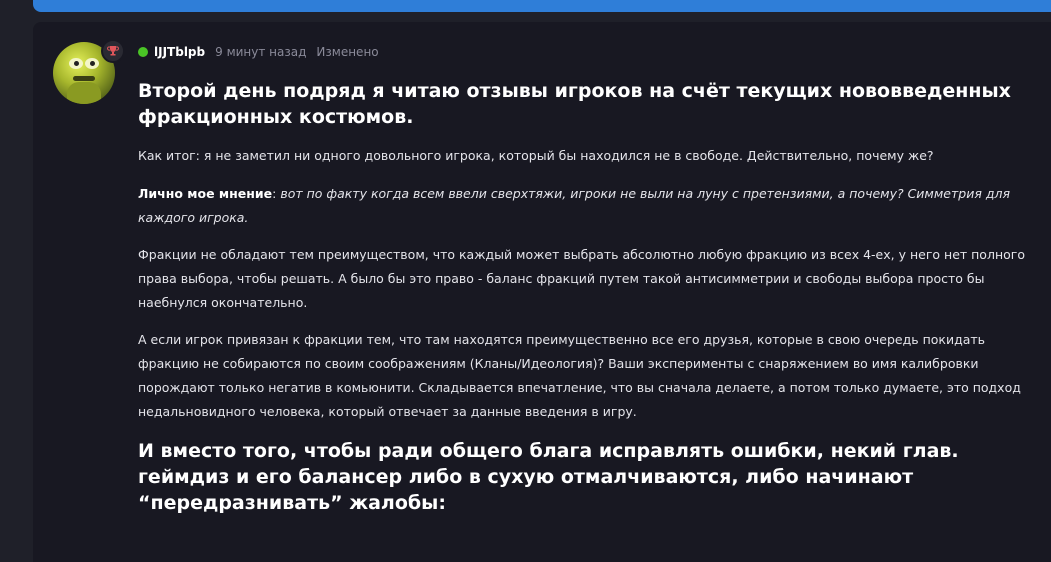 The height and width of the screenshot is (562, 1051). I want to click on opinion-label: Лично мое мнение, so click(205, 193).